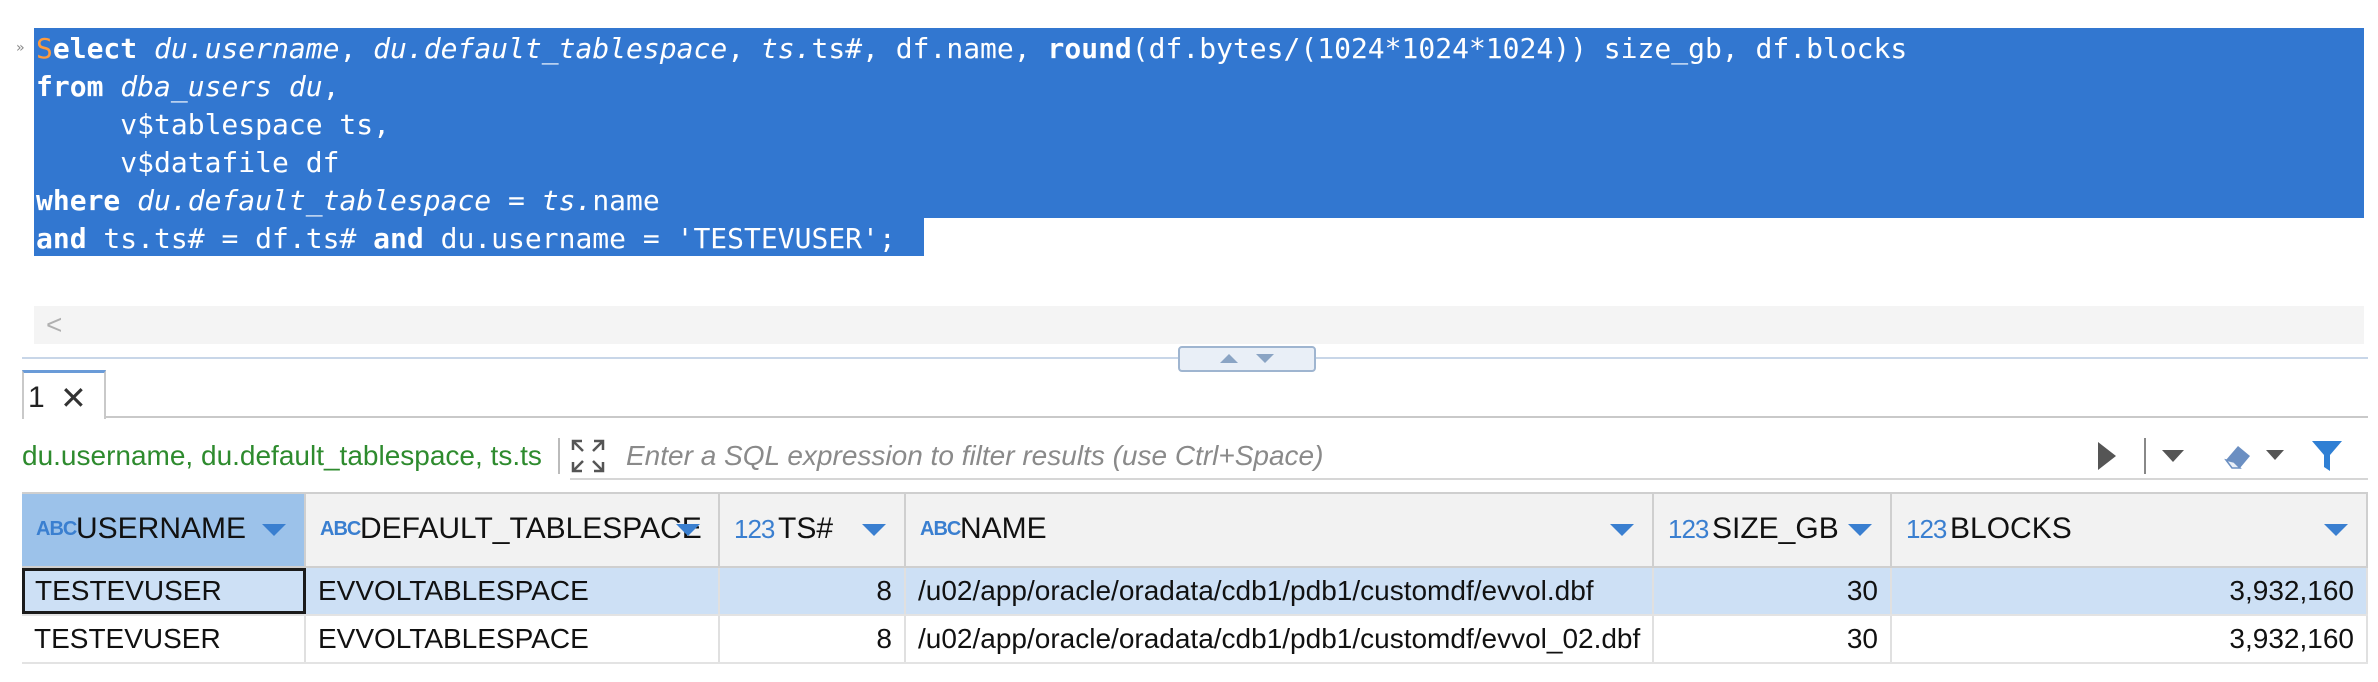 This screenshot has width=2378, height=682. What do you see at coordinates (78, 200) in the screenshot?
I see `code-token: where` at bounding box center [78, 200].